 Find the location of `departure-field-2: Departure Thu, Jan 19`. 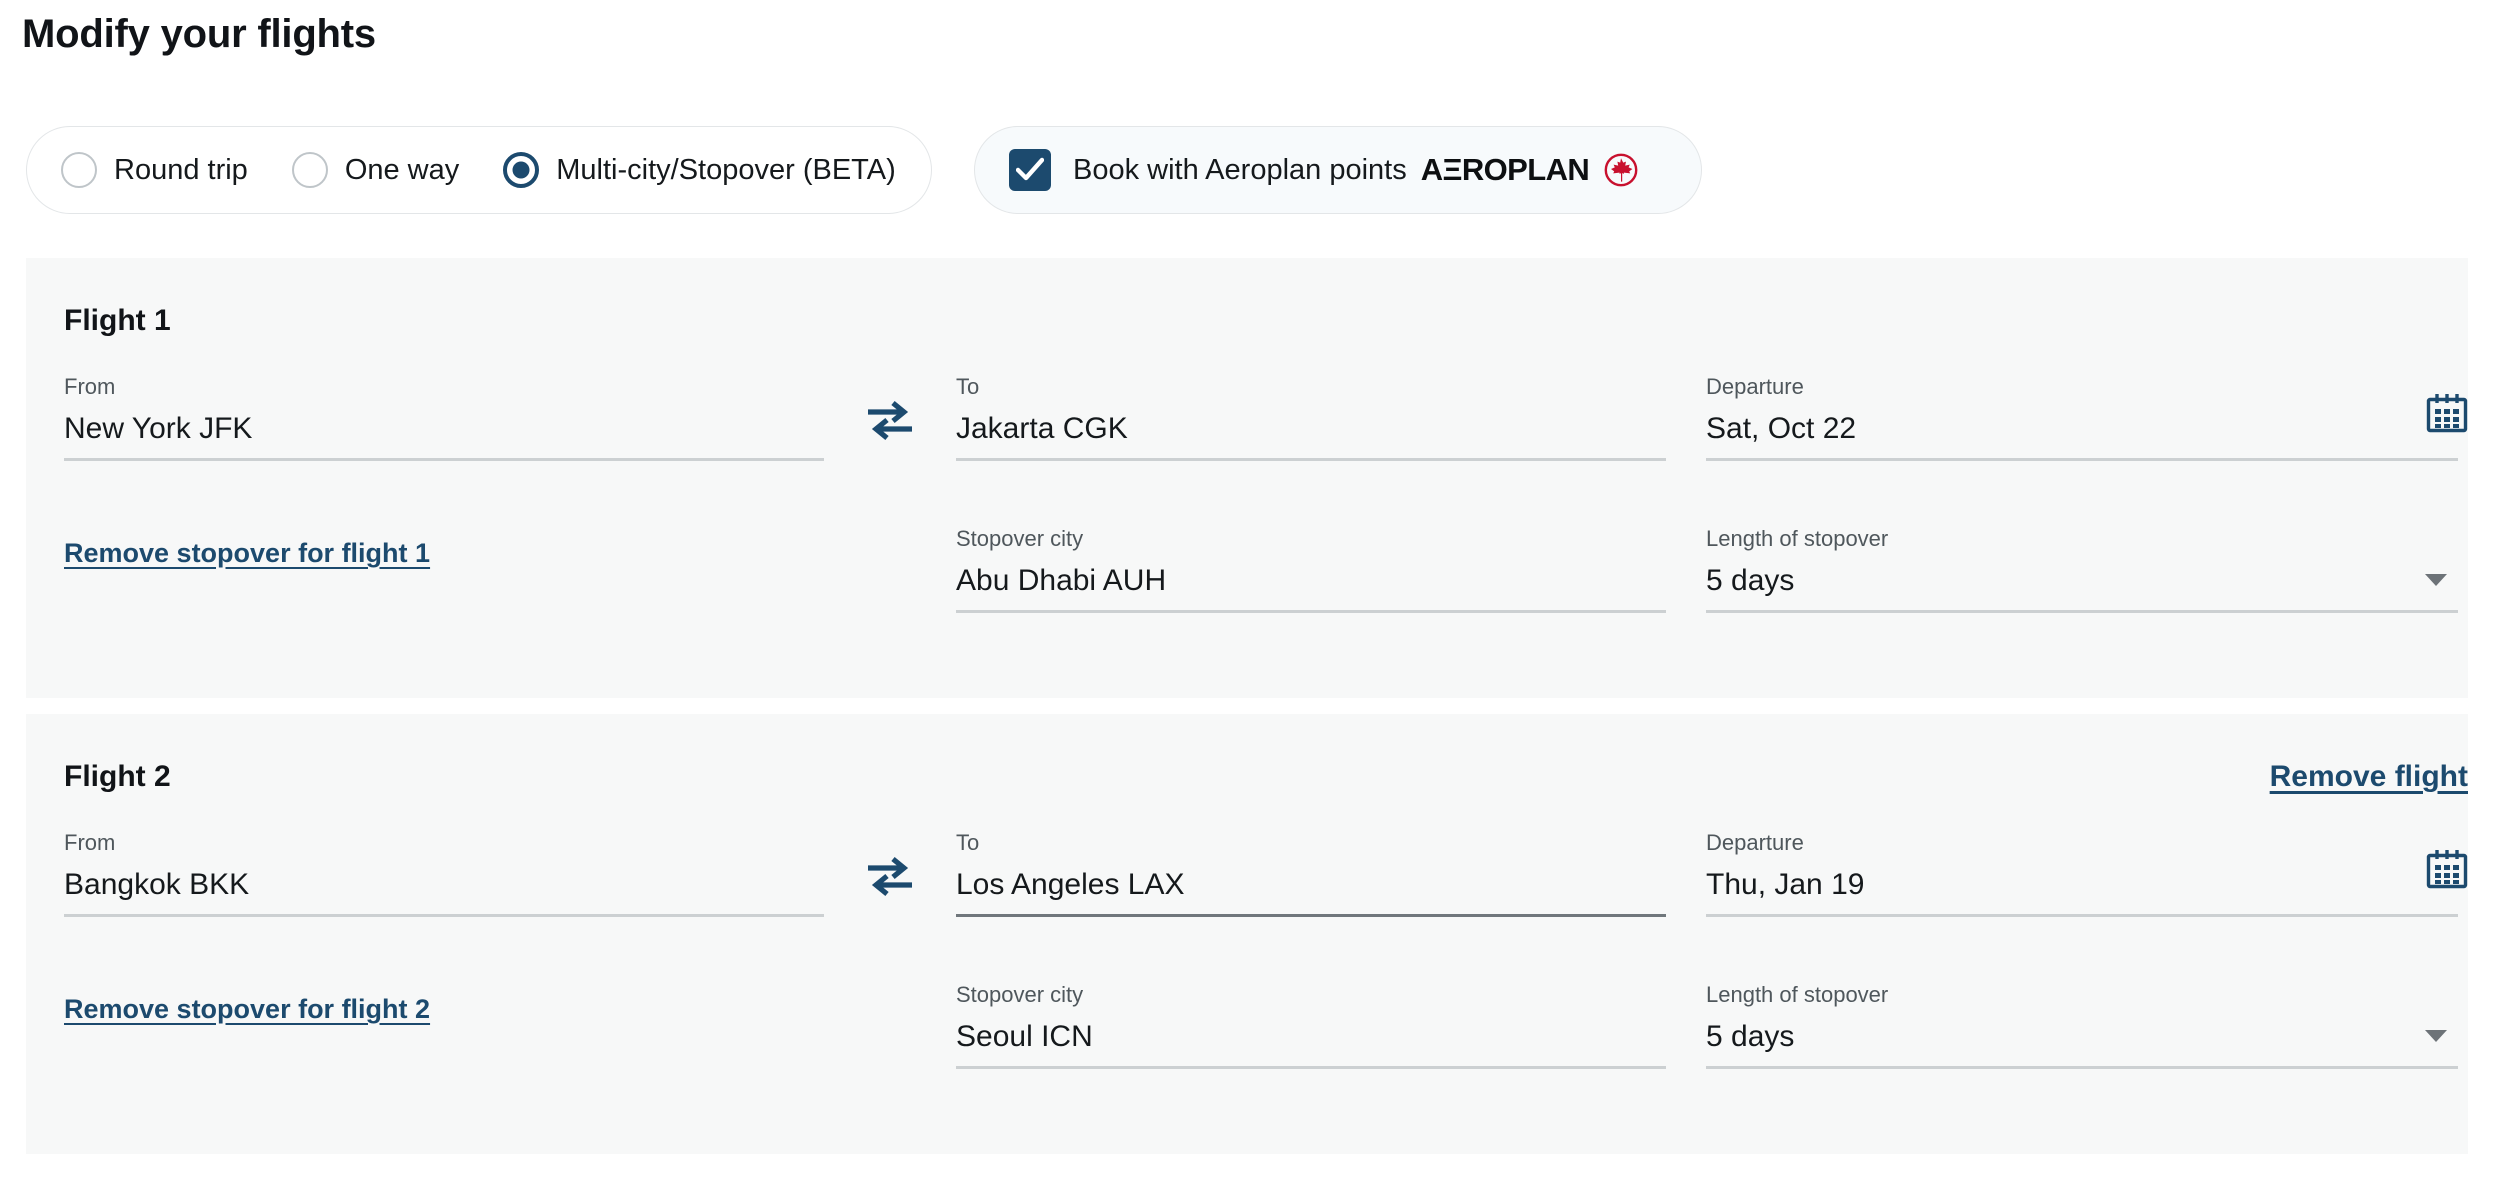

departure-field-2: Departure Thu, Jan 19 is located at coordinates (2082, 874).